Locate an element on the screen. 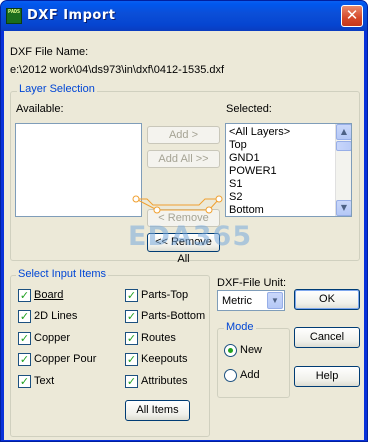 The height and width of the screenshot is (442, 368). parts-bottom-checkbox: ✓ is located at coordinates (131, 316).